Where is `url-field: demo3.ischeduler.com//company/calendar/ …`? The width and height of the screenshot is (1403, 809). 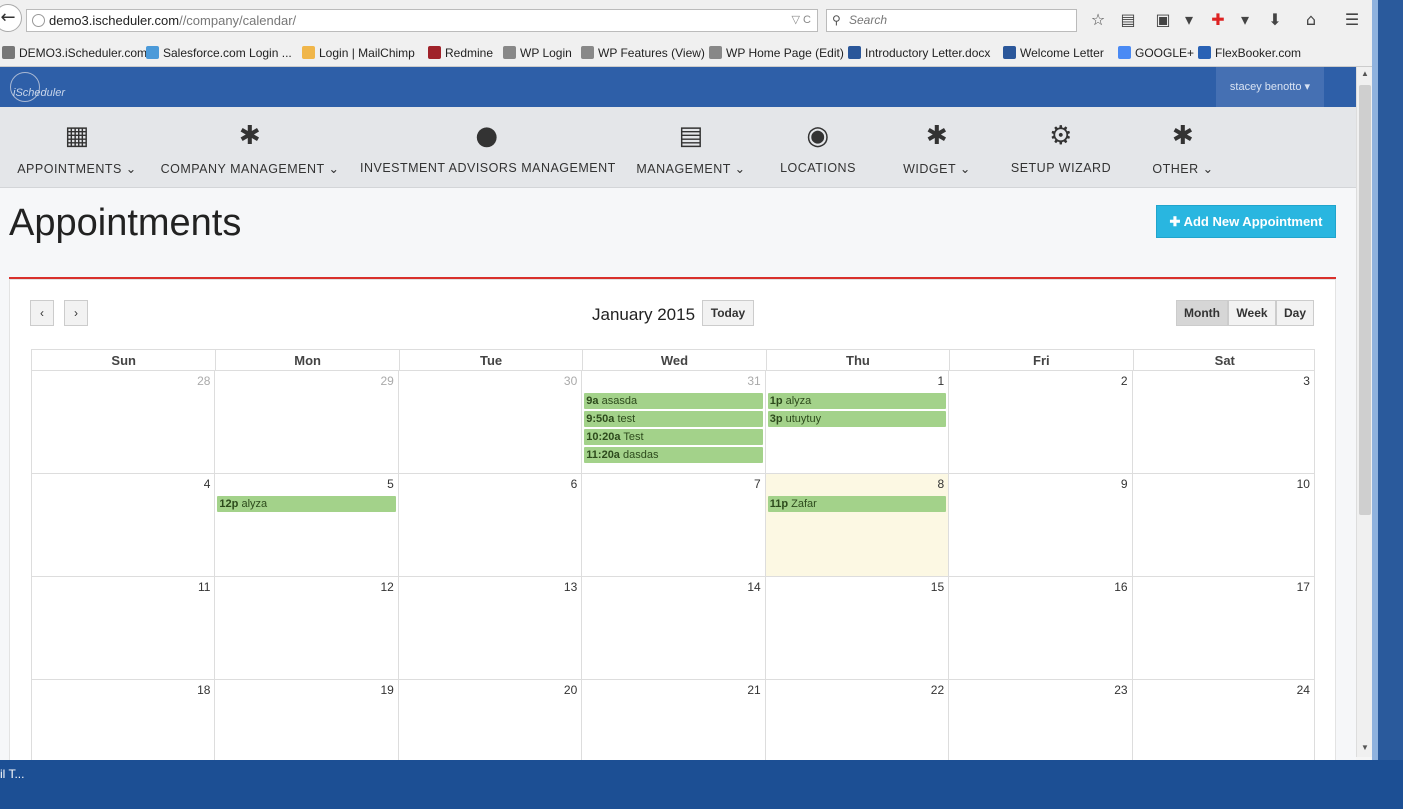
url-field: demo3.ischeduler.com//company/calendar/ … is located at coordinates (422, 20).